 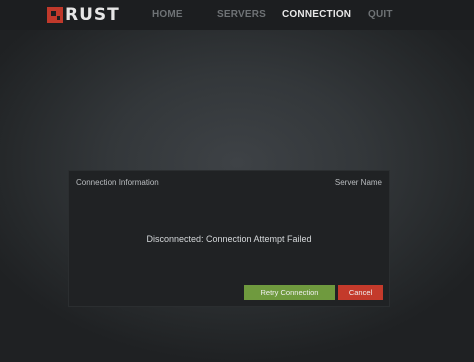 What do you see at coordinates (380, 14) in the screenshot?
I see `nav-quit: QUIT` at bounding box center [380, 14].